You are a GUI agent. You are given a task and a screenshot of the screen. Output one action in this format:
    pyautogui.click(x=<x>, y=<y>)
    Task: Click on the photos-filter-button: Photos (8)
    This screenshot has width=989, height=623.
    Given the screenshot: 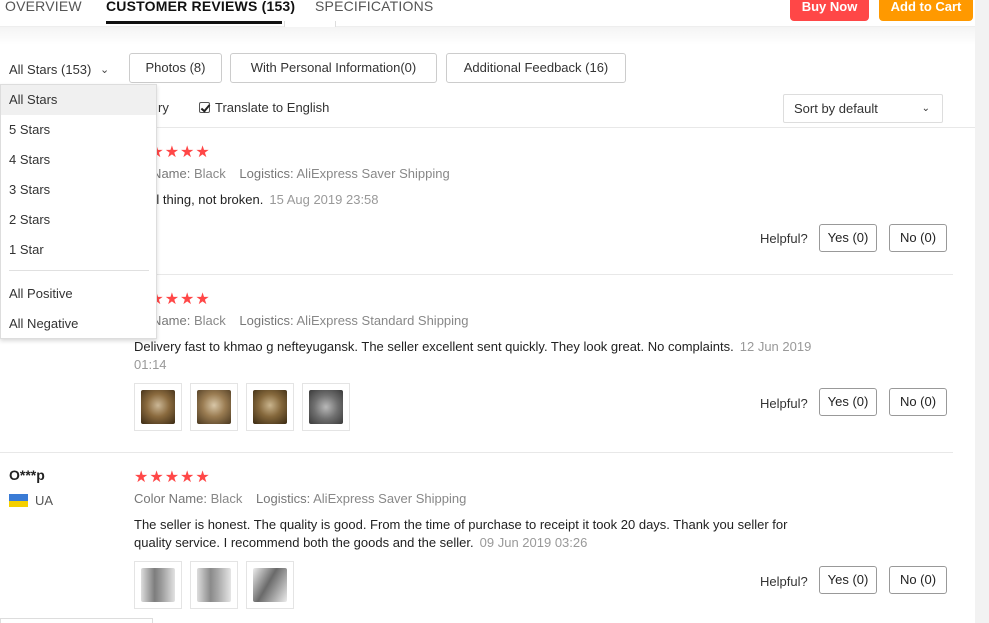 What is the action you would take?
    pyautogui.click(x=175, y=68)
    